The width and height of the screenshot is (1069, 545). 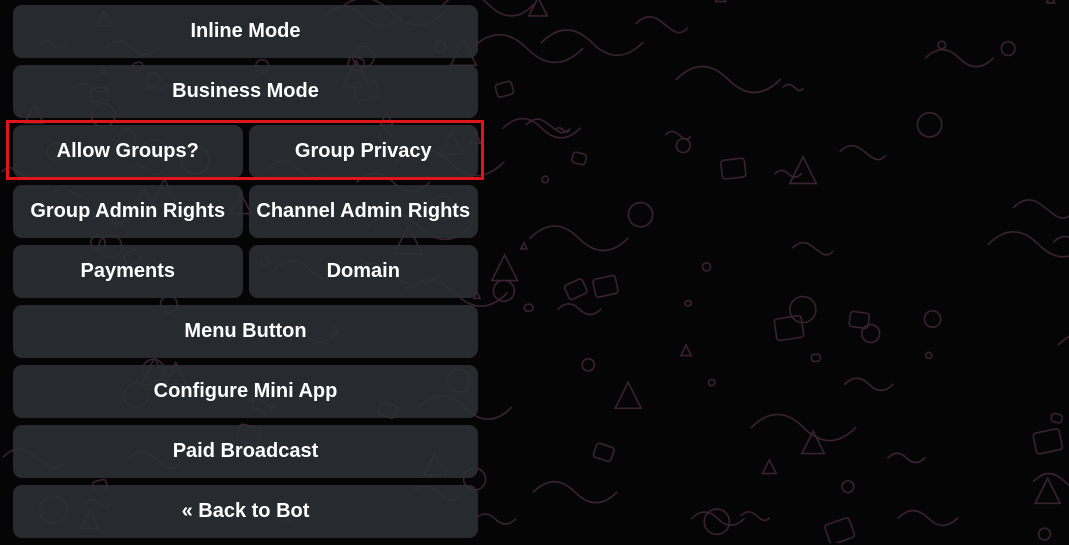 I want to click on keyboard-row: Inline Mode, so click(x=245, y=31).